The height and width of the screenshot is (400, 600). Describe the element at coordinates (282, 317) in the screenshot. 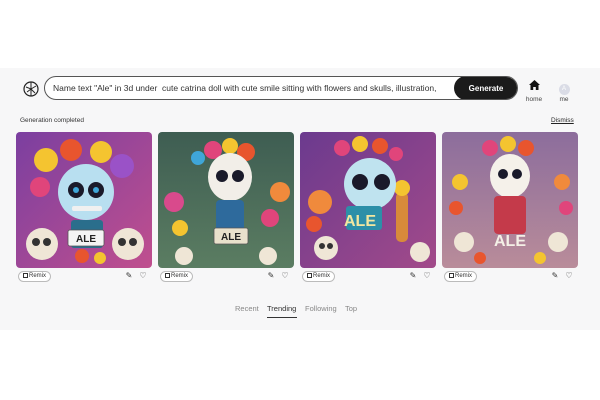

I see `active-tab-indicator` at that location.